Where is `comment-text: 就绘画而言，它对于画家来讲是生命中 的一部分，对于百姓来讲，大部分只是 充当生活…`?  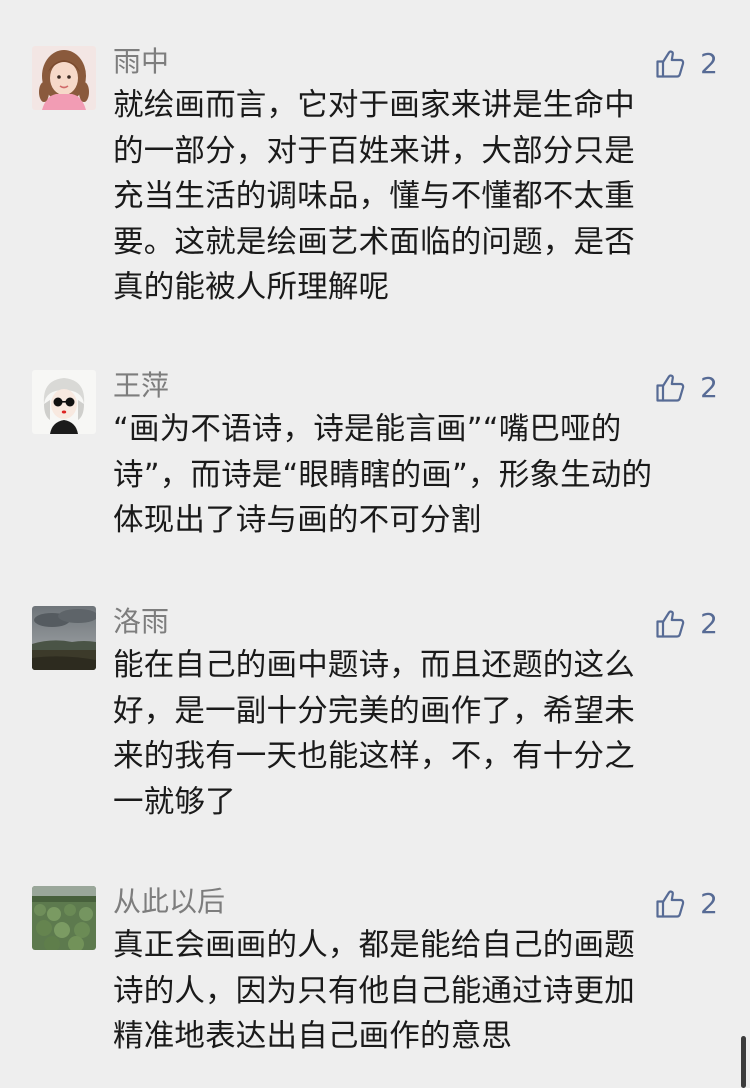
comment-text: 就绘画而言，它对于画家来讲是生命中 的一部分，对于百姓来讲，大部分只是 充当生活… is located at coordinates (374, 196).